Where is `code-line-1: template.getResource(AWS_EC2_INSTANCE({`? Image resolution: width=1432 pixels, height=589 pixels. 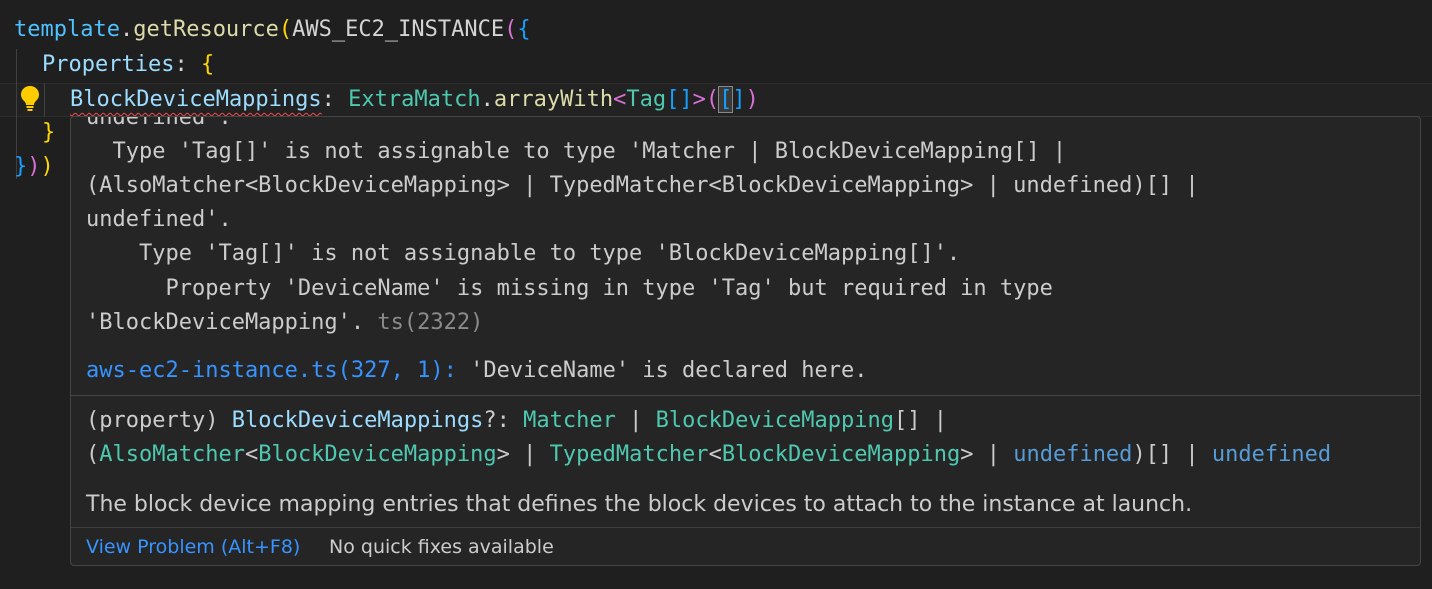 code-line-1: template.getResource(AWS_EC2_INSTANCE({ is located at coordinates (272, 29).